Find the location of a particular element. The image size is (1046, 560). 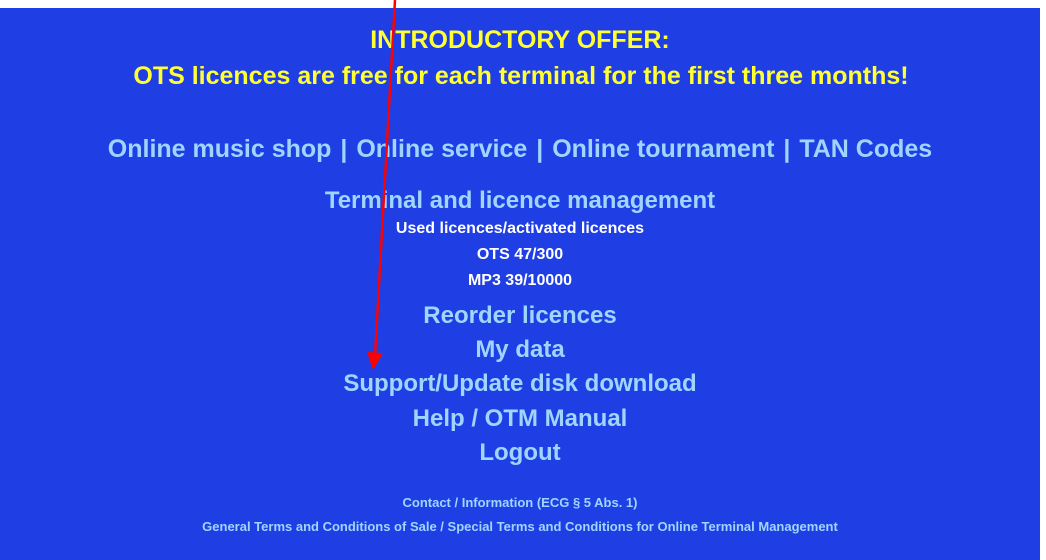

contact-information-link: Contact / Information (ECG § 5 Abs. 1) is located at coordinates (520, 502).